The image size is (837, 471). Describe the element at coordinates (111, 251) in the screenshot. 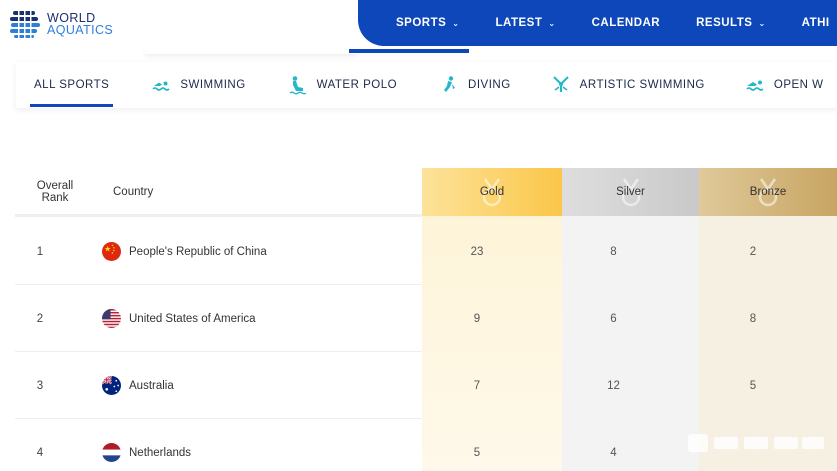

I see `china-flag-icon` at that location.